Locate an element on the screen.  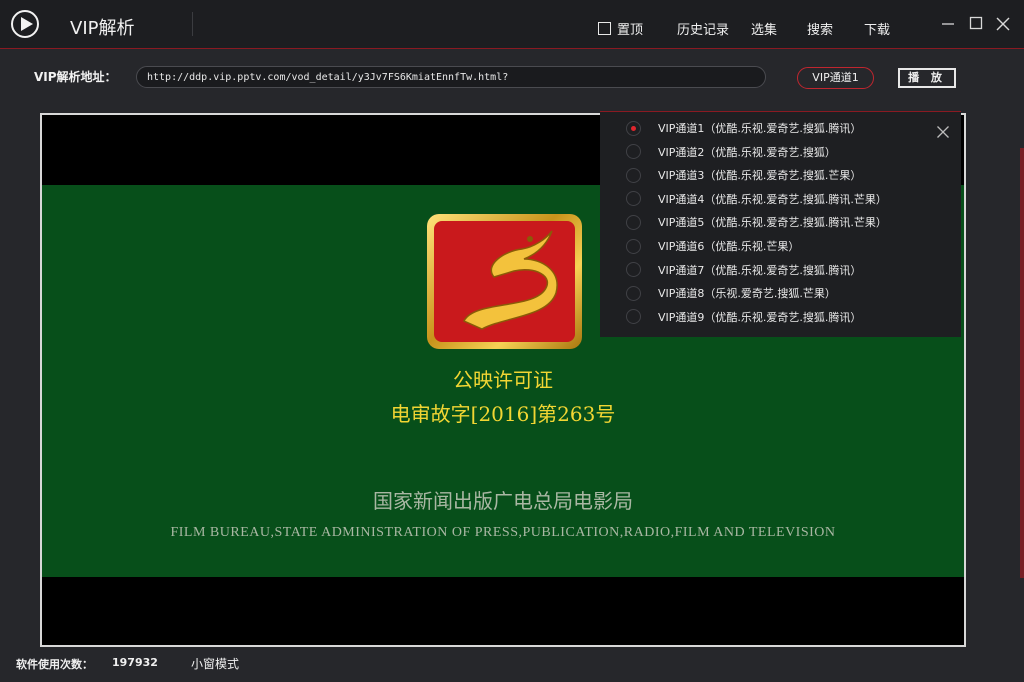
search-link: 搜索 is located at coordinates (820, 28).